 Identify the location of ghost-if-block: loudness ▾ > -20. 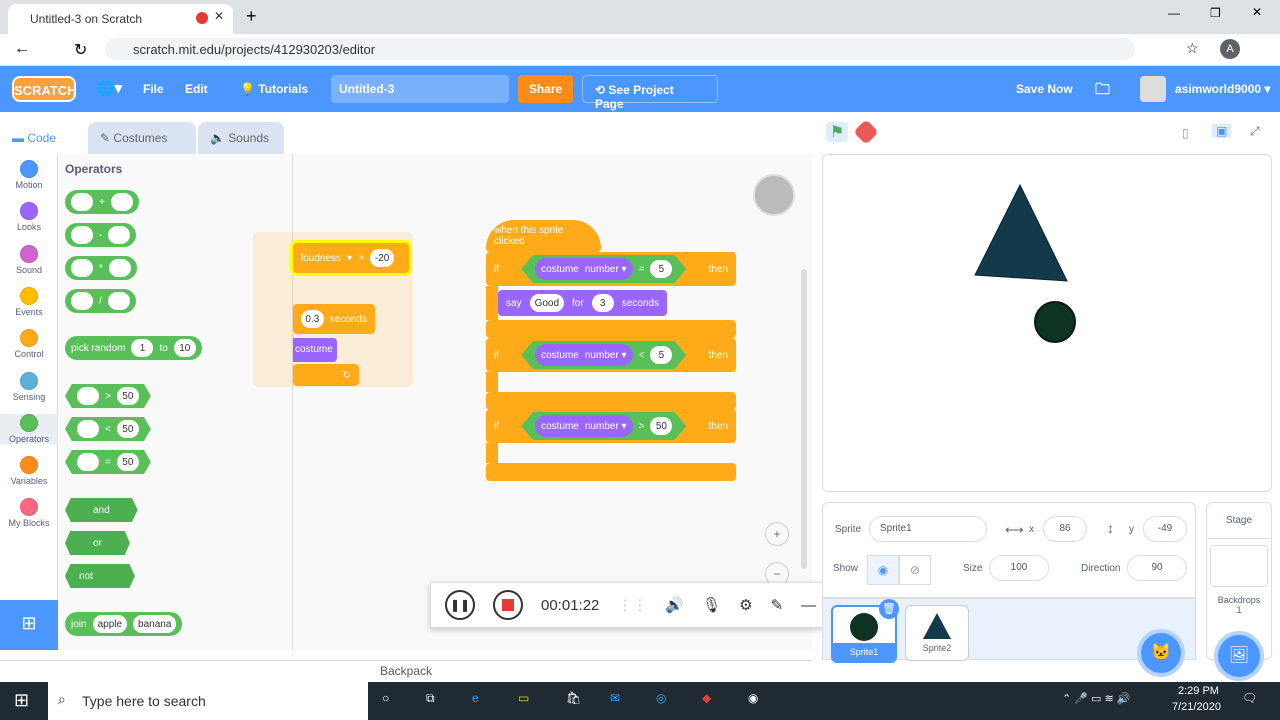
(351, 258).